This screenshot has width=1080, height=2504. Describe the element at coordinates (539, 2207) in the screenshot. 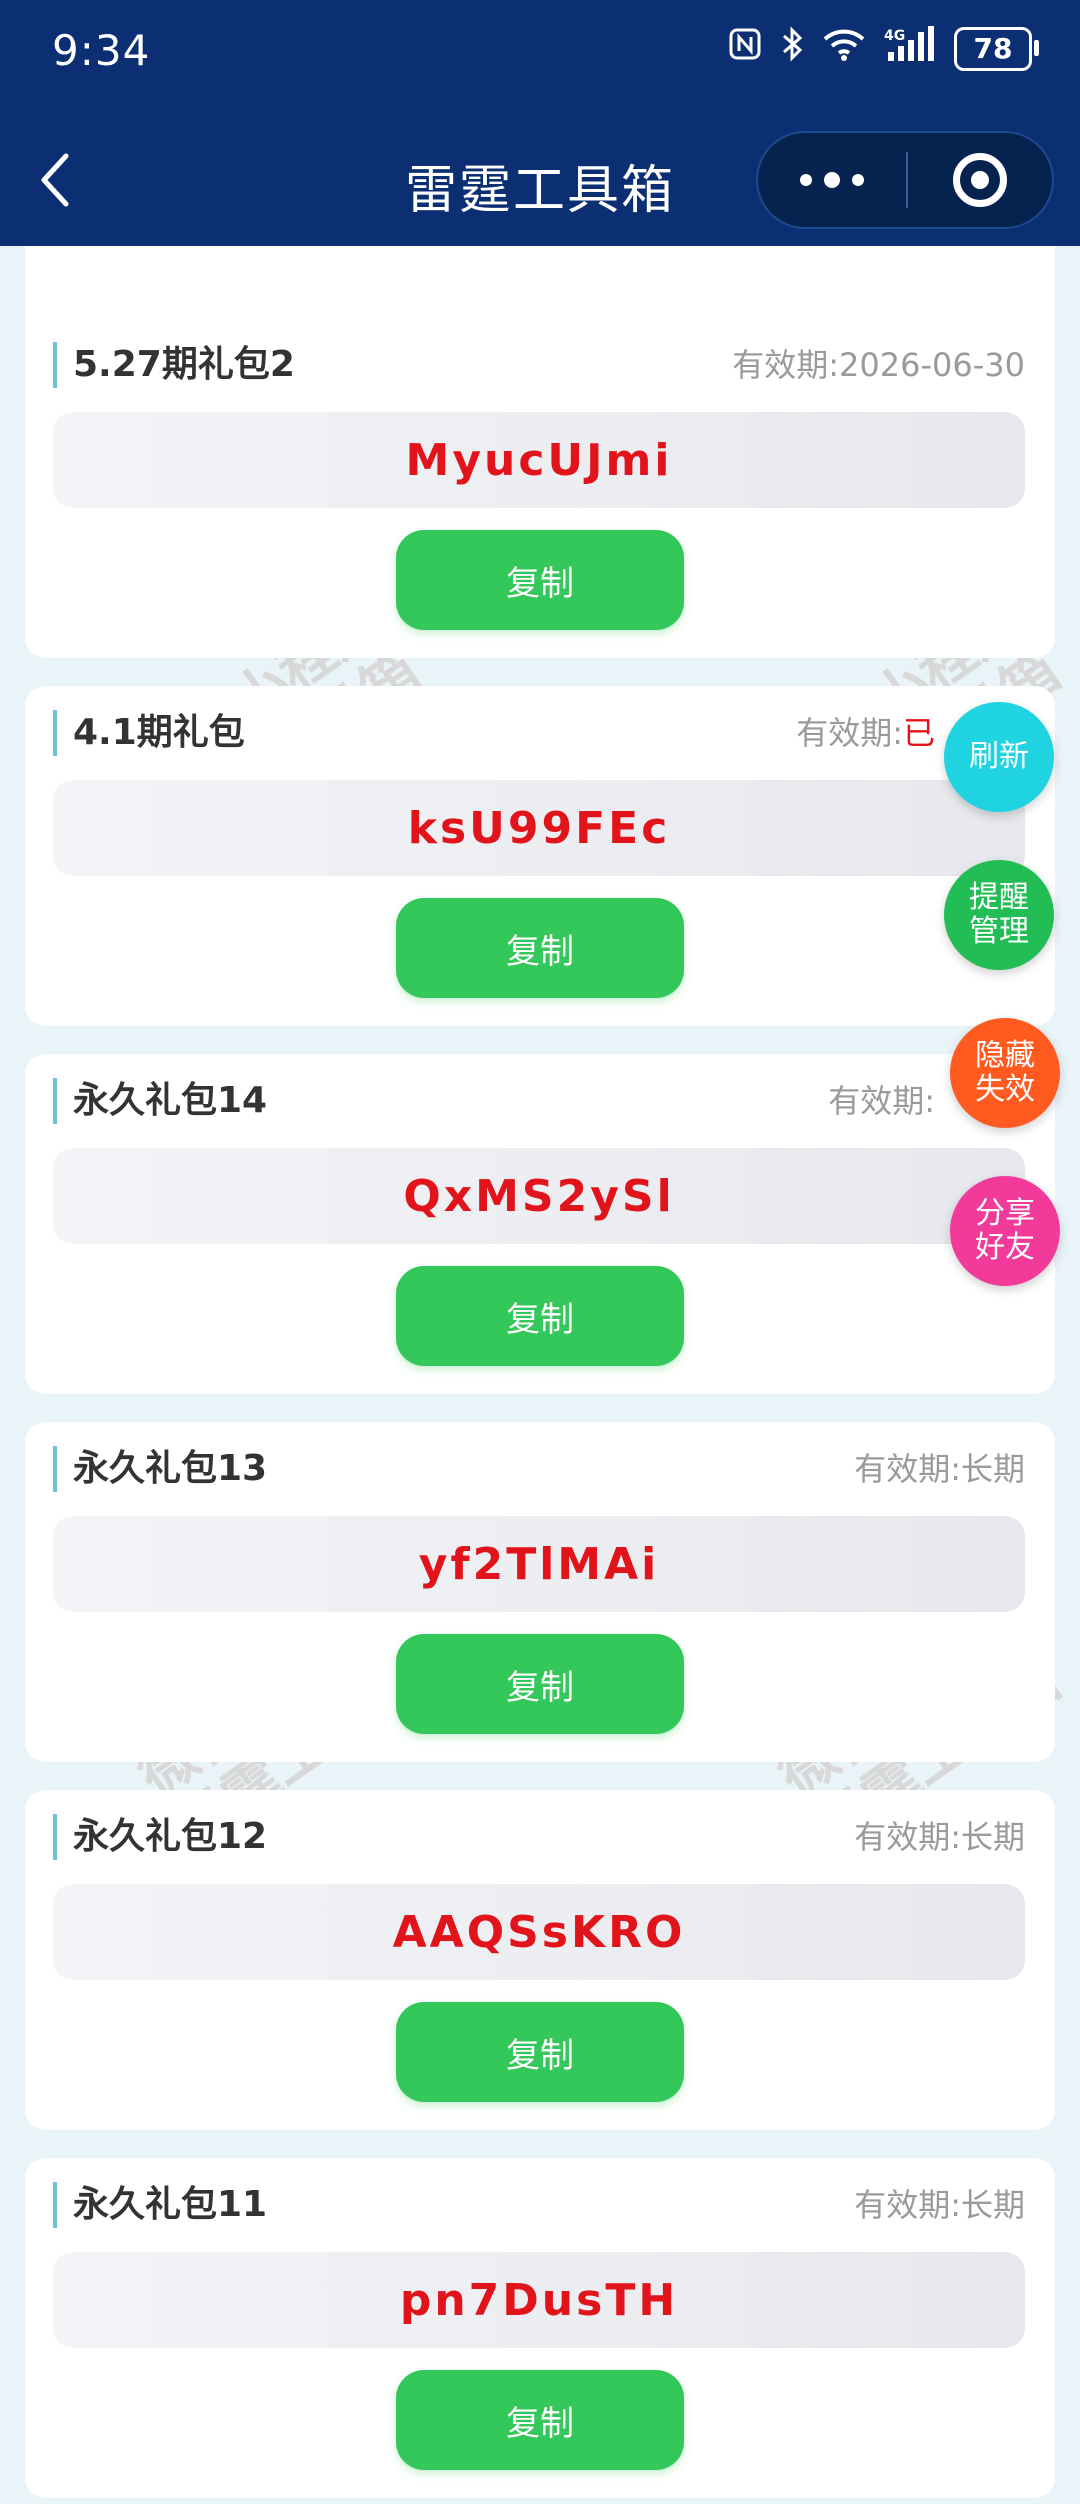

I see `card-header: 永久礼包11 有效期:长期` at that location.